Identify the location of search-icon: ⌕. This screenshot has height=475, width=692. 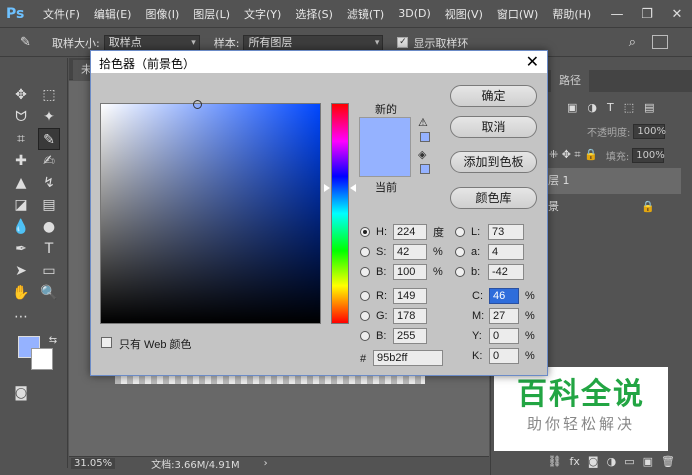
(632, 42).